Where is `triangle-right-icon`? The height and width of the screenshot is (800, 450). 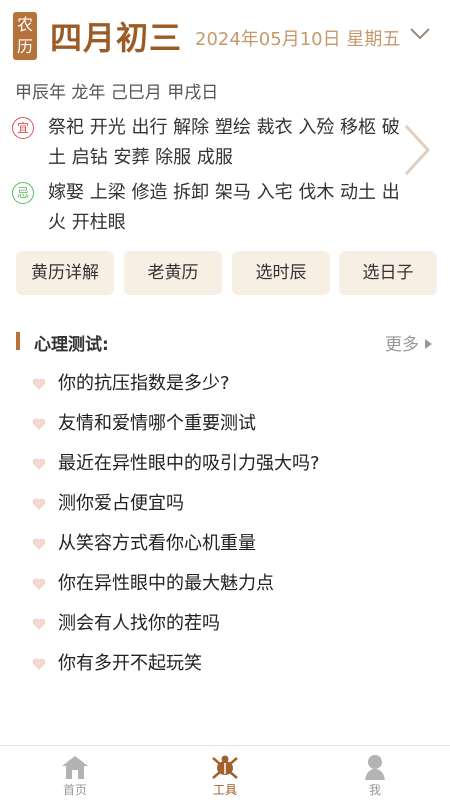 triangle-right-icon is located at coordinates (428, 344).